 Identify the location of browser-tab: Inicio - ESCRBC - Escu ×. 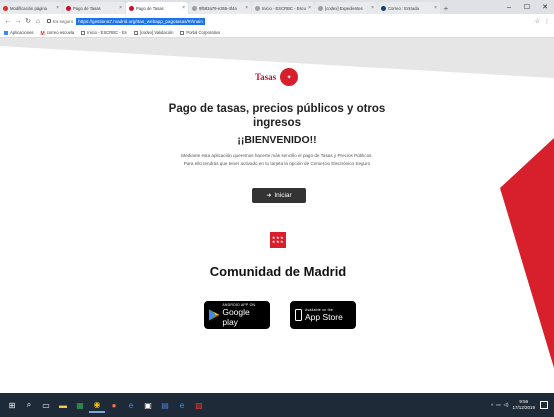
(283, 8).